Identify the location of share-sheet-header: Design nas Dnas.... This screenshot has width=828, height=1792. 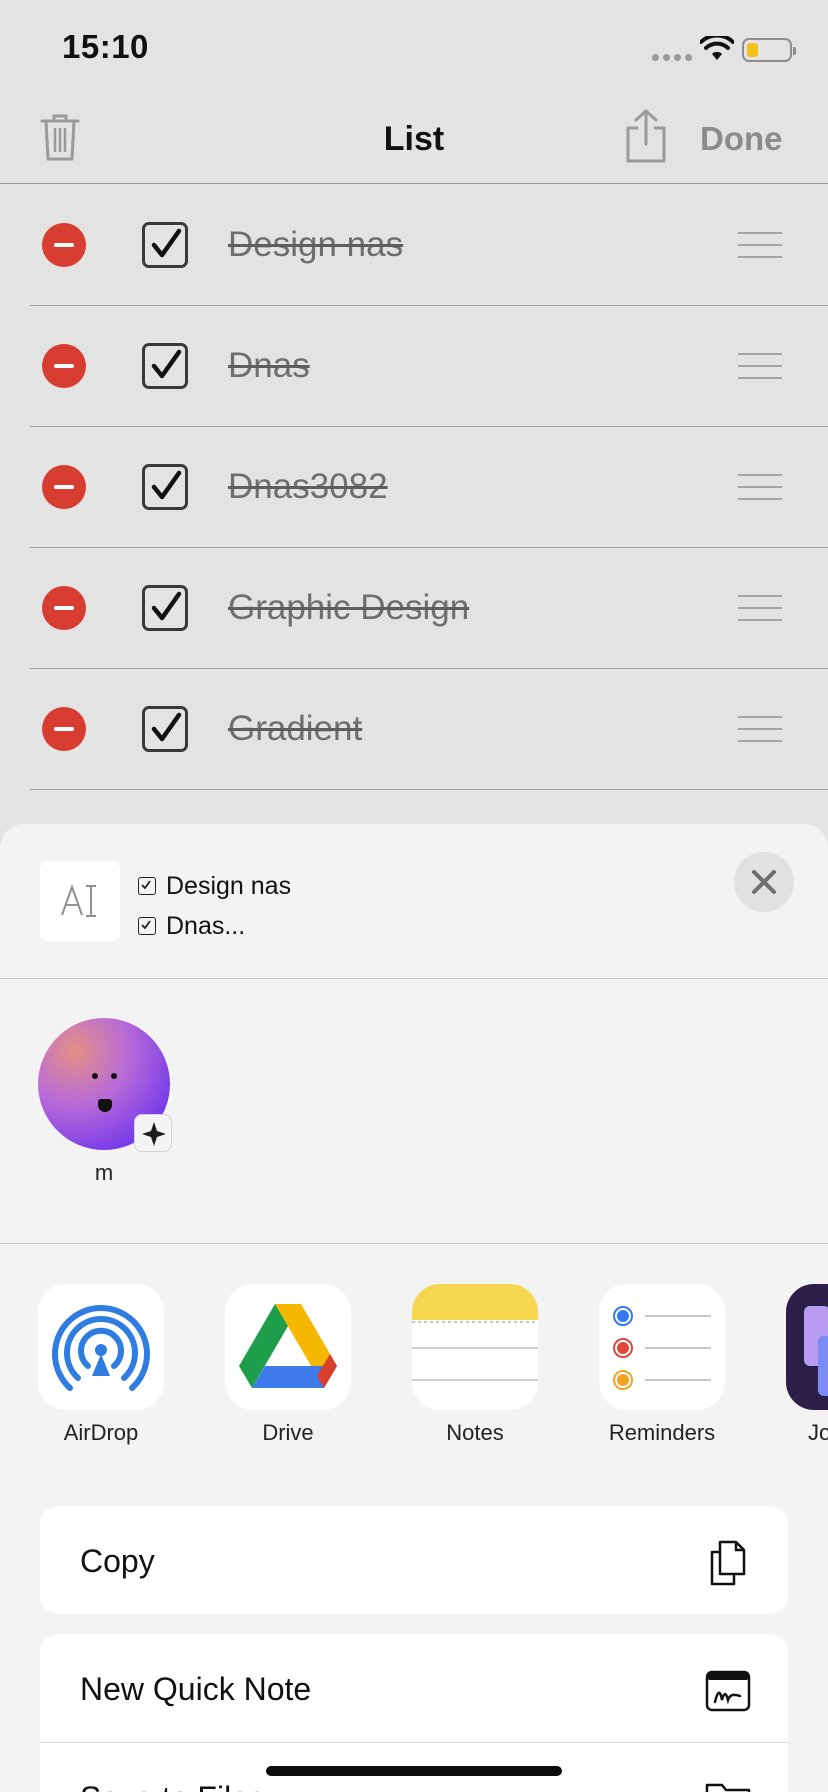
(414, 901).